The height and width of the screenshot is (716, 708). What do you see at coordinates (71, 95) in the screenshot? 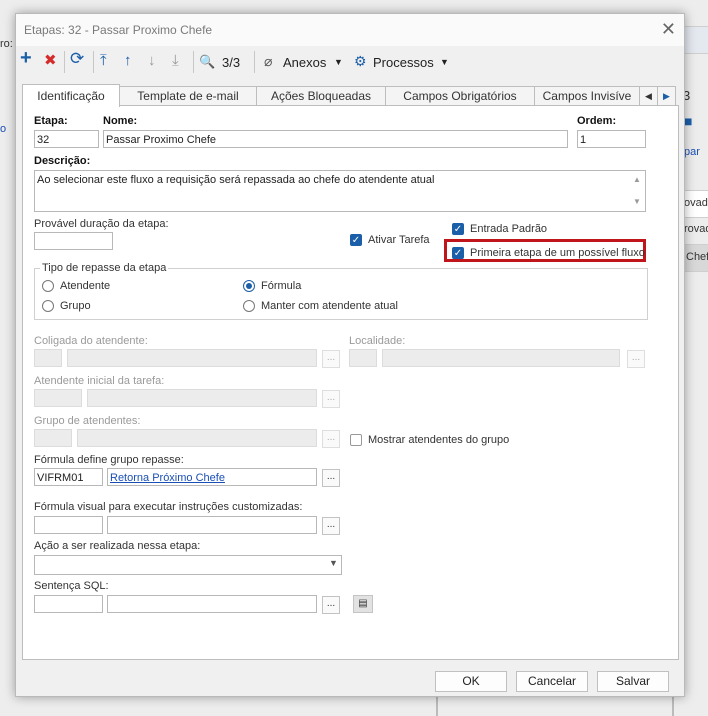
I see `tab-identificacao: Identificação` at bounding box center [71, 95].